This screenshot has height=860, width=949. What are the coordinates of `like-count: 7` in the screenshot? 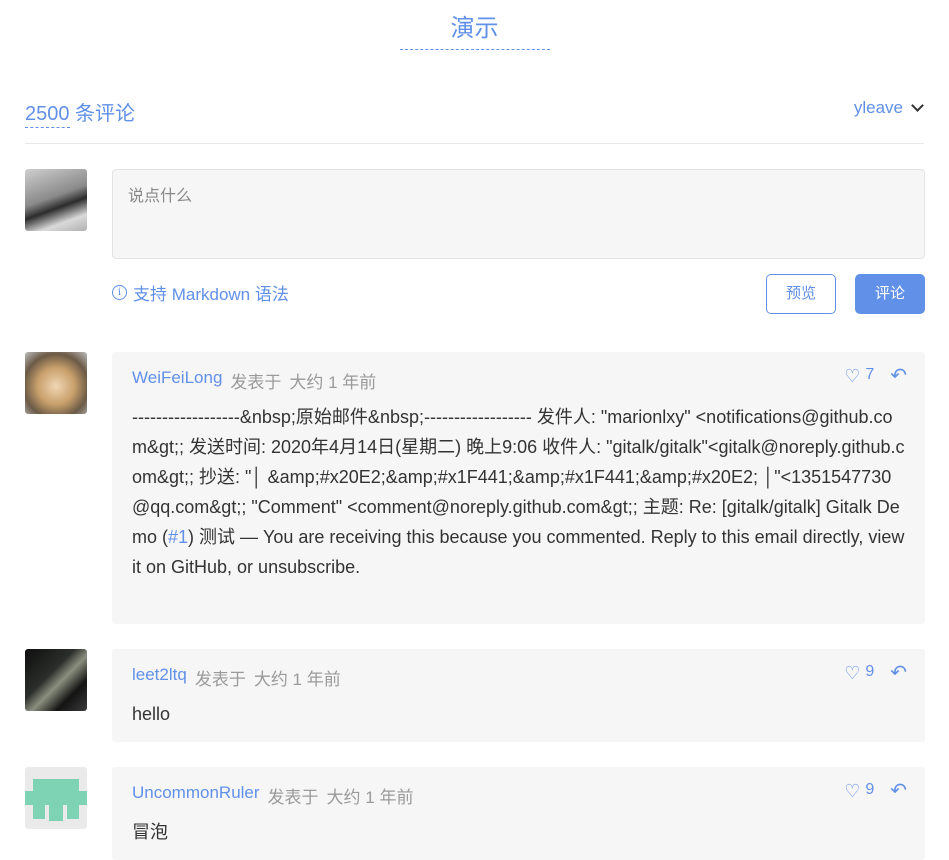 It's located at (870, 374).